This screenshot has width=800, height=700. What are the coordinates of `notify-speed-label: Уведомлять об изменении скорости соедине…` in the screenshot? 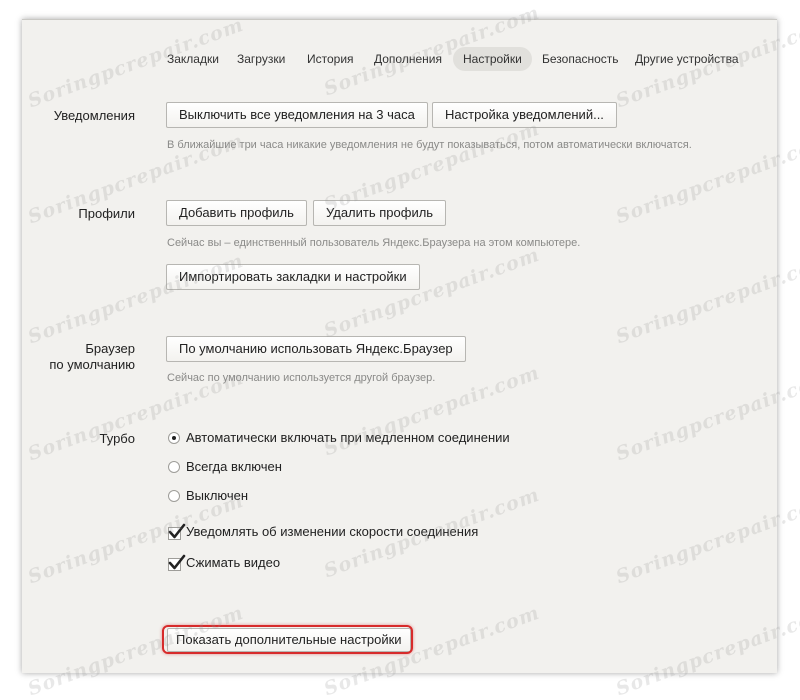 It's located at (332, 532).